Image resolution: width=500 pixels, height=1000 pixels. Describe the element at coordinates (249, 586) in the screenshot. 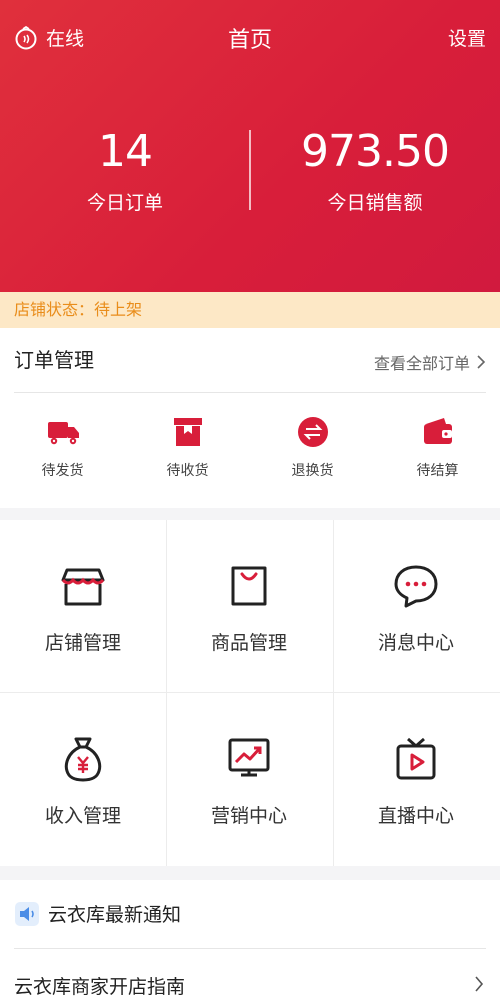

I see `shopping-bag-icon` at that location.